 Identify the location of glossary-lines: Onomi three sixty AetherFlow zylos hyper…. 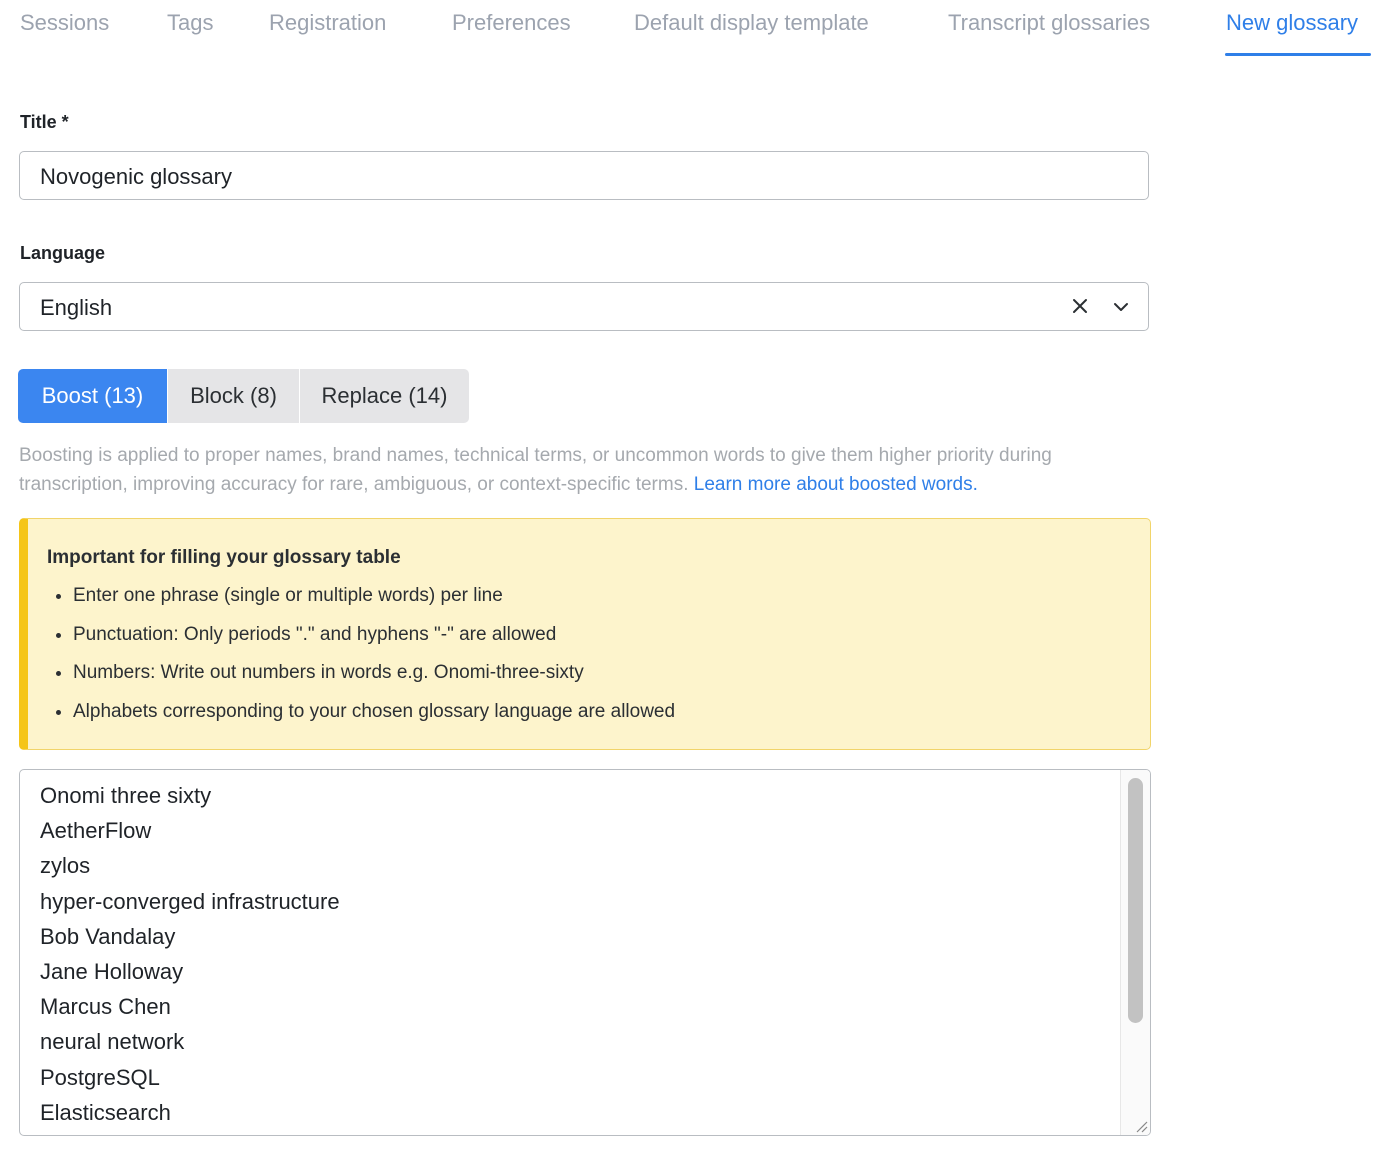
(190, 956).